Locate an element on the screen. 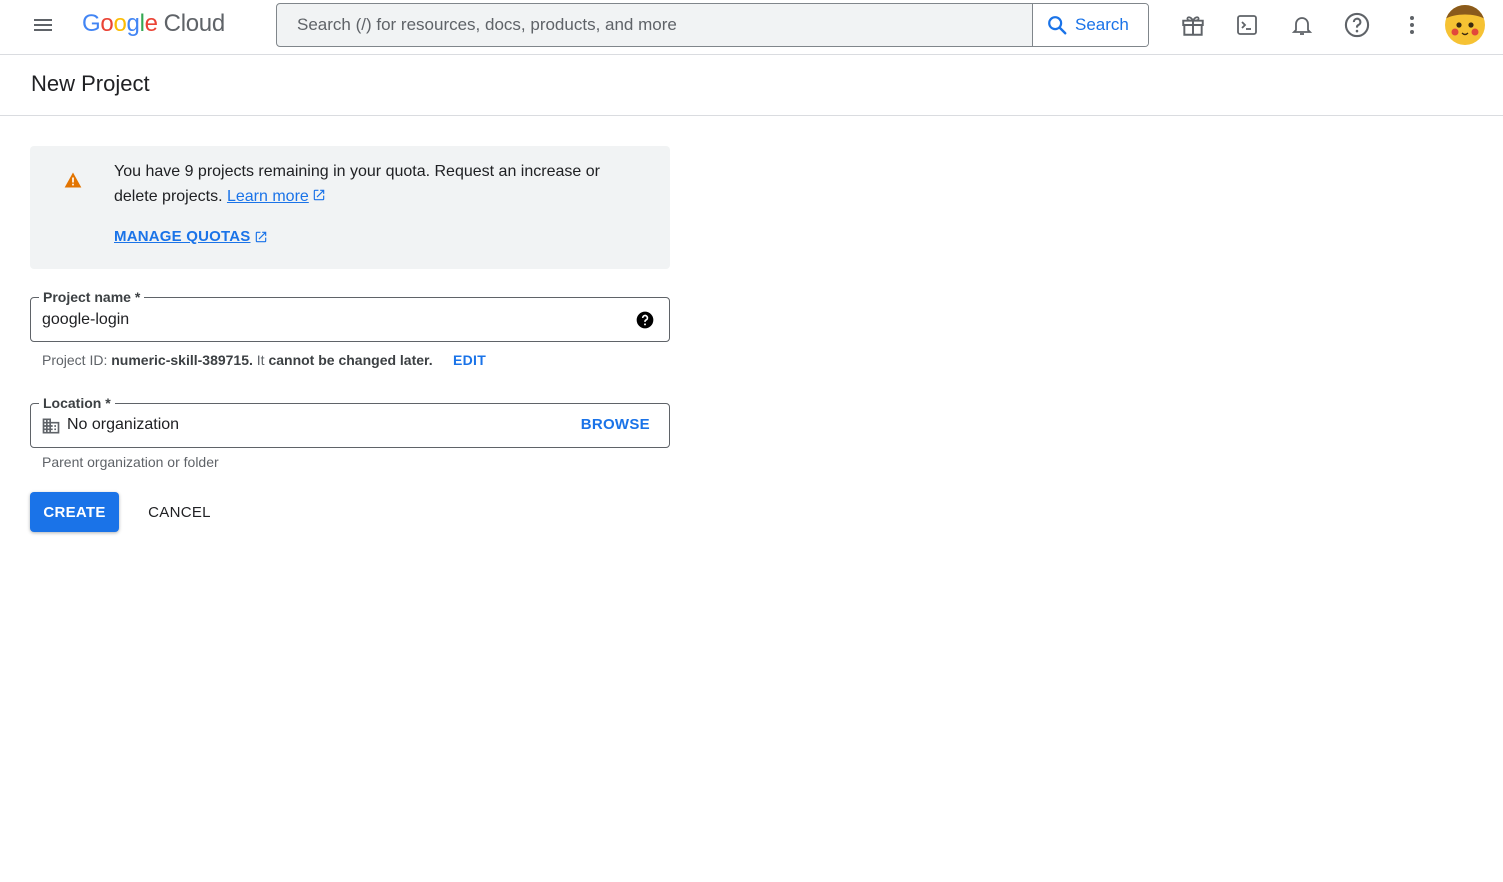 The image size is (1503, 882). help-circle-icon is located at coordinates (645, 320).